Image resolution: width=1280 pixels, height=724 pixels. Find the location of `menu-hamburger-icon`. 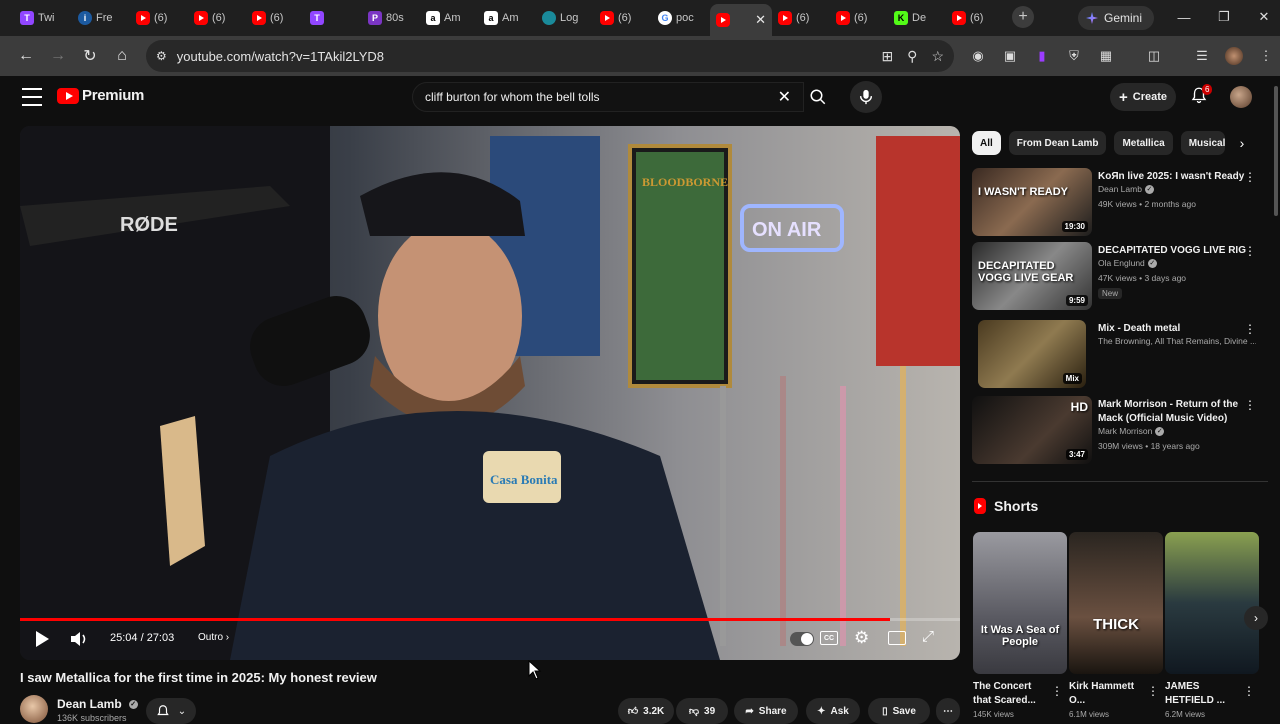

menu-hamburger-icon is located at coordinates (32, 97).